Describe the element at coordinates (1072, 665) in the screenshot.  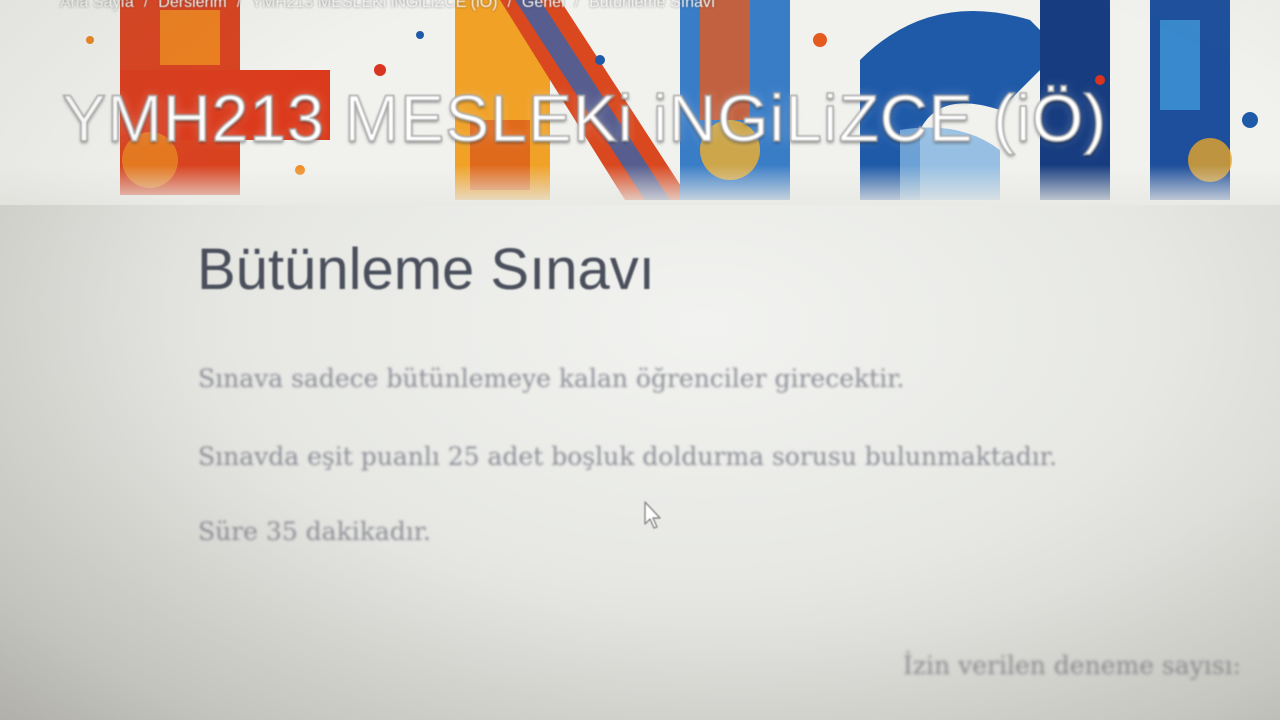
I see `attempts-allowed-label: İzin verilen deneme sayısı:` at that location.